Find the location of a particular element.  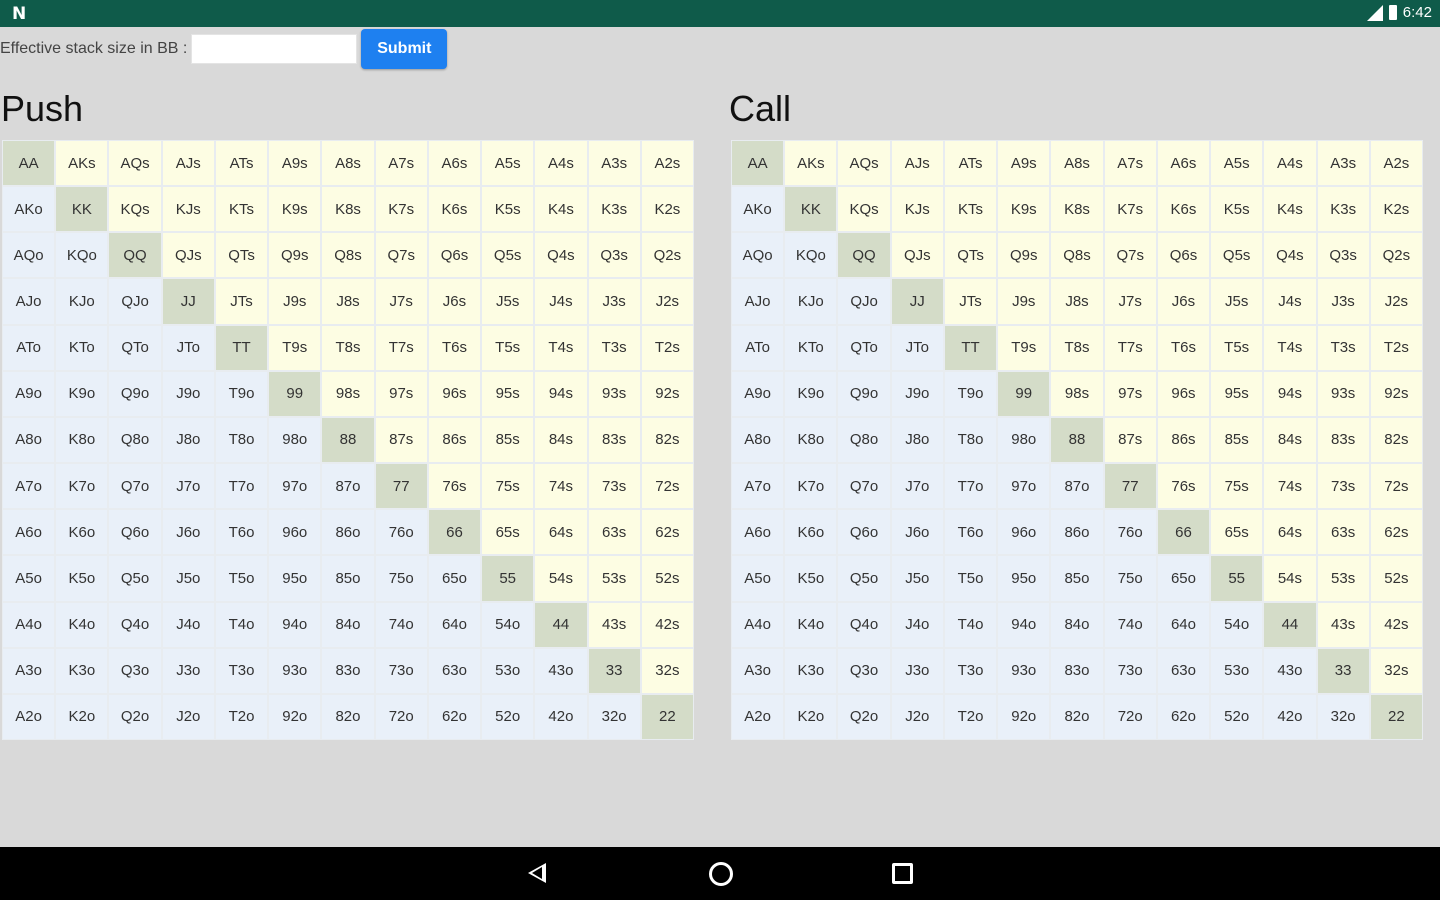

push-hand-cell: K4o is located at coordinates (82, 624).